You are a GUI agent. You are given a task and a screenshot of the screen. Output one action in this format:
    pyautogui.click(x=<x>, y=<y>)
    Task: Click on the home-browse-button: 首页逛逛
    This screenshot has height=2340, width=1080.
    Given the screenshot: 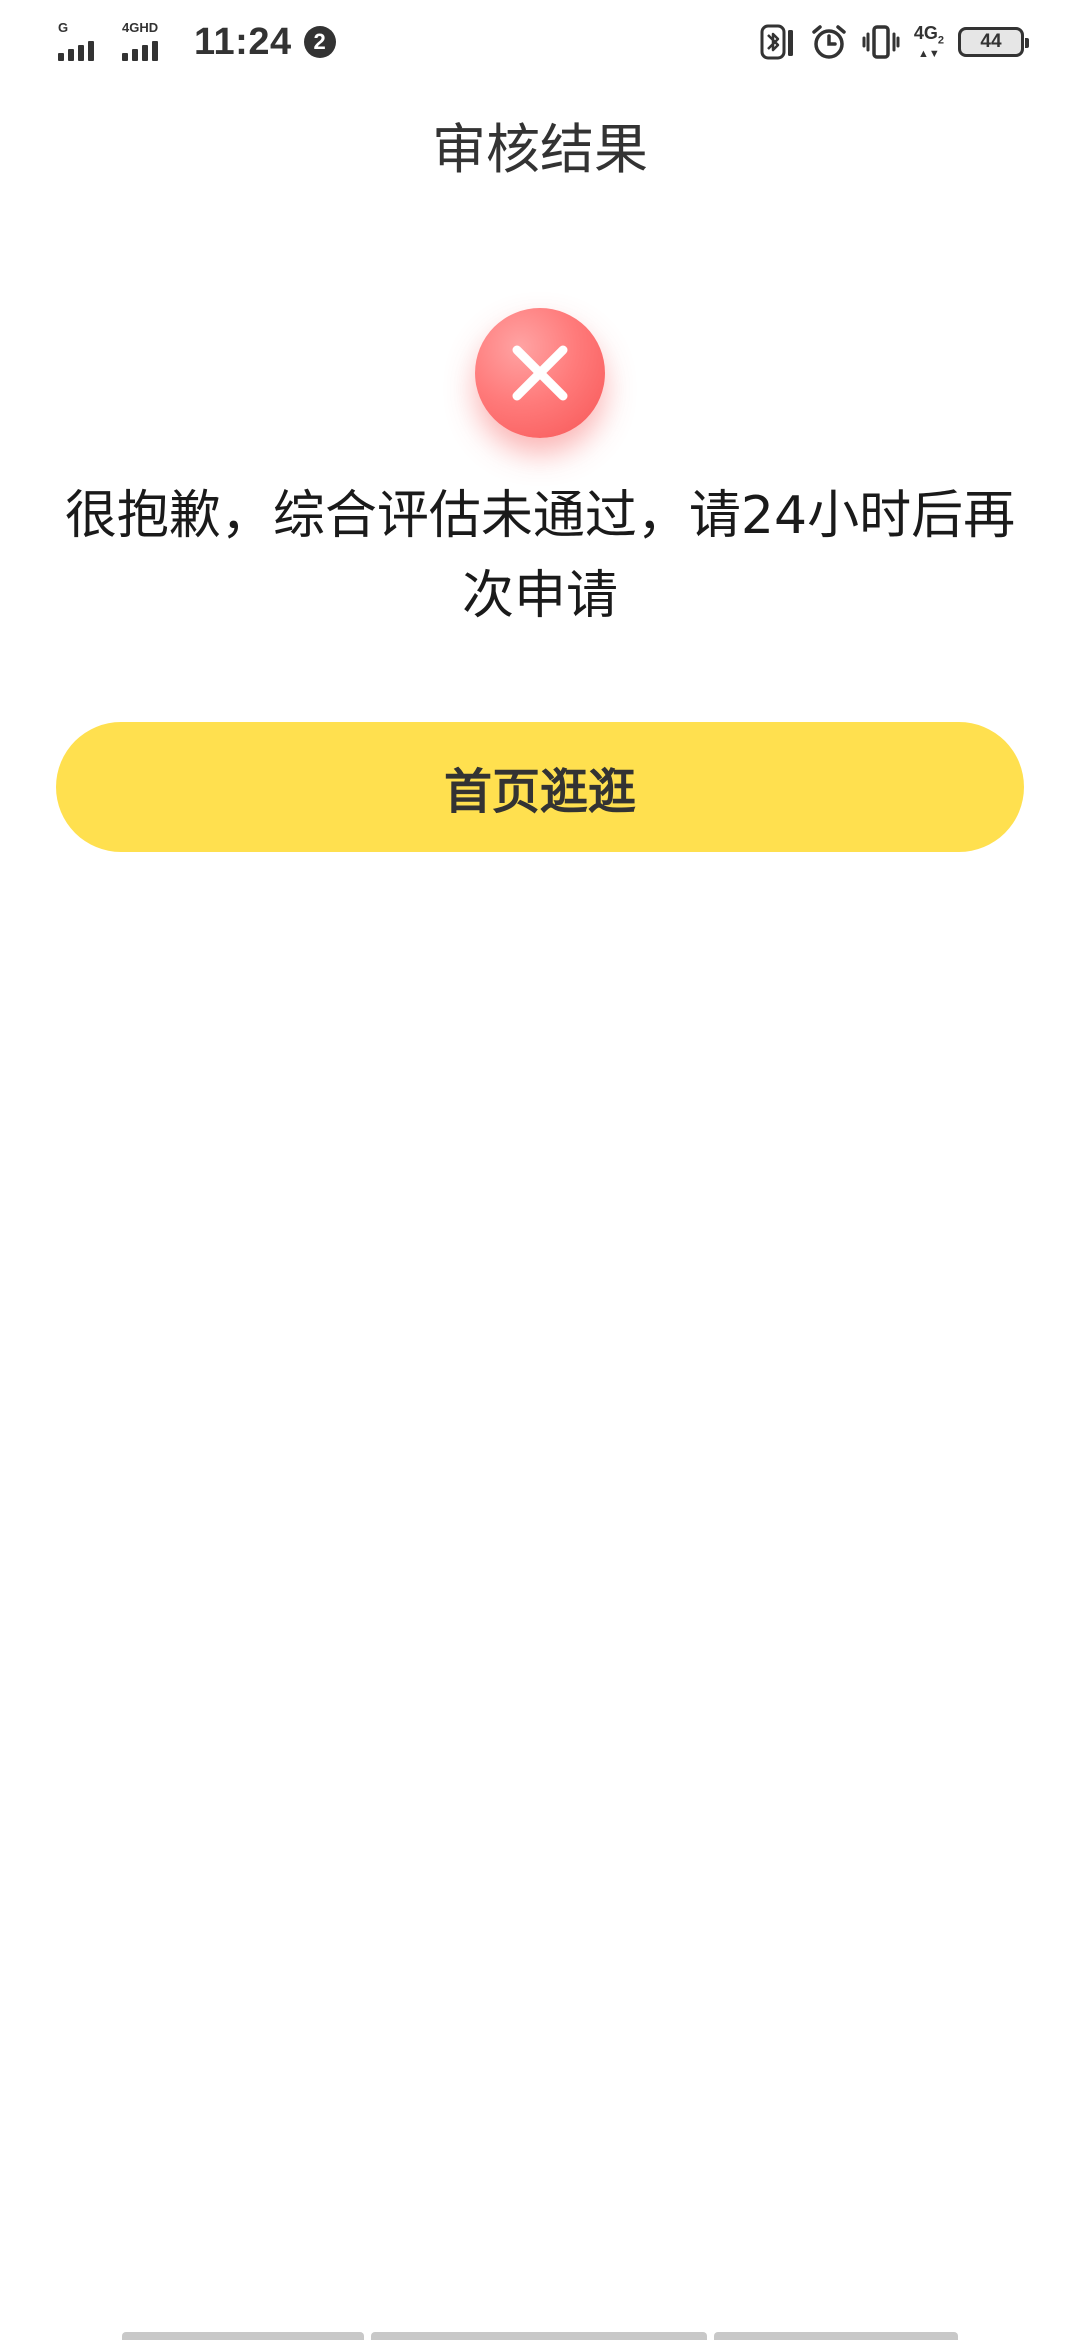 What is the action you would take?
    pyautogui.click(x=540, y=787)
    